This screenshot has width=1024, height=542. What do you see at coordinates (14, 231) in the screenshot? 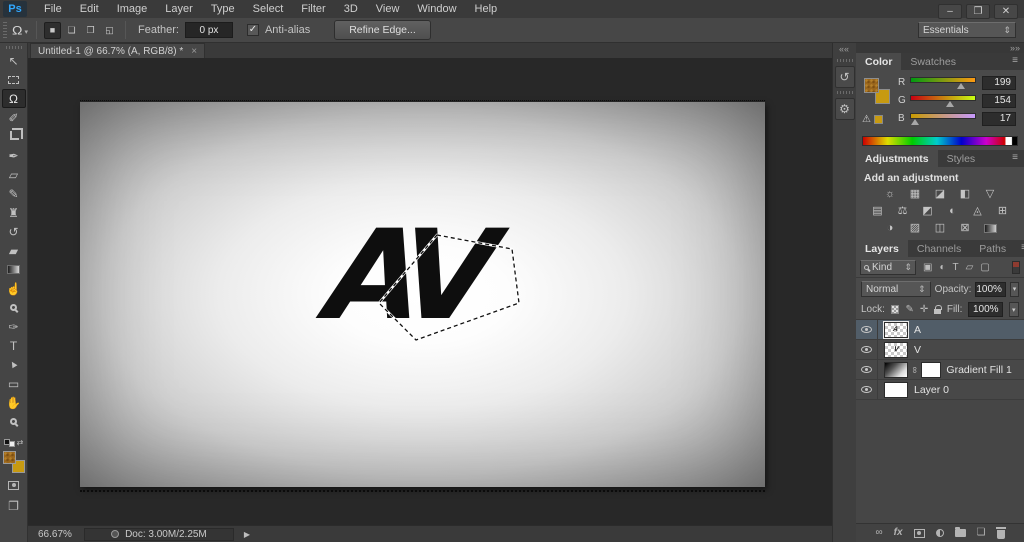
I see `history-brush-tool: ↺` at bounding box center [14, 231].